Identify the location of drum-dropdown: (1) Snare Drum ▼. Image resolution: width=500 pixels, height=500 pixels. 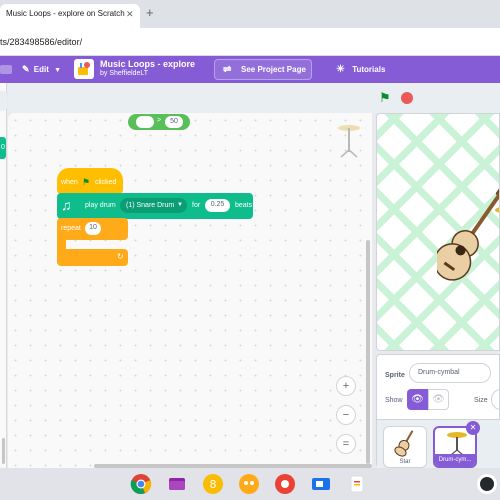
(153, 205).